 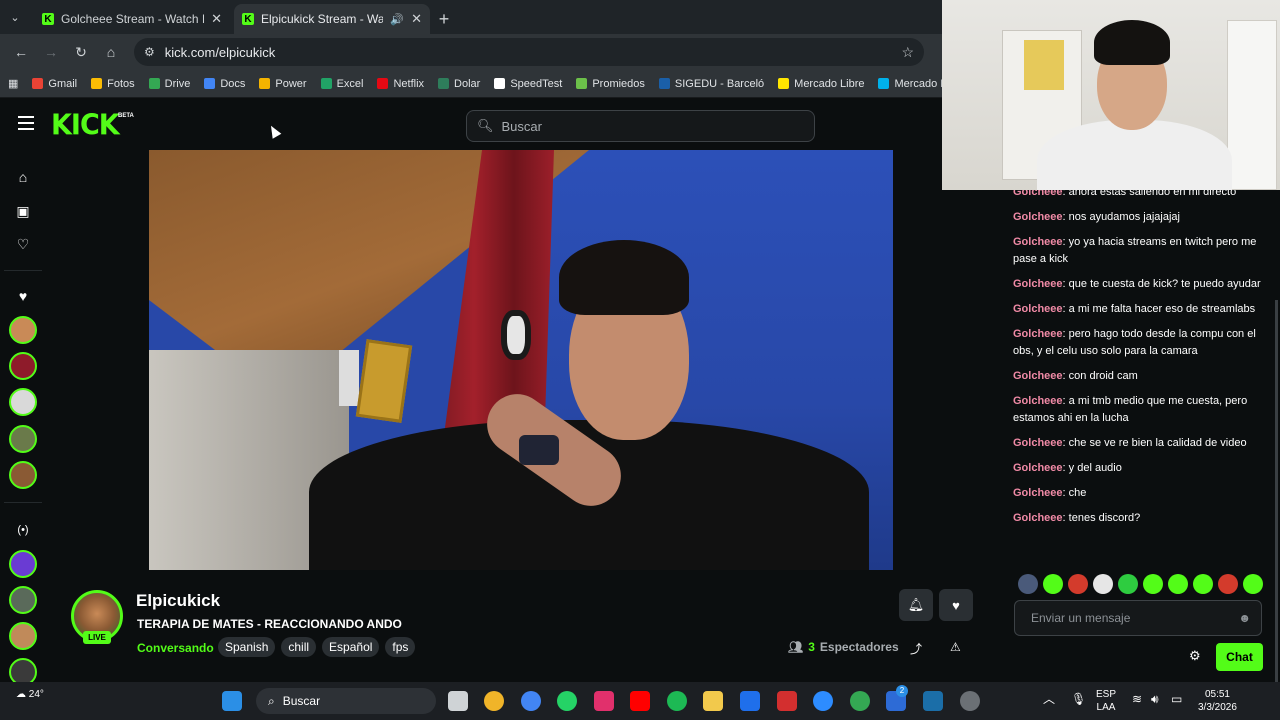 I want to click on acrobat-icon, so click(x=787, y=701).